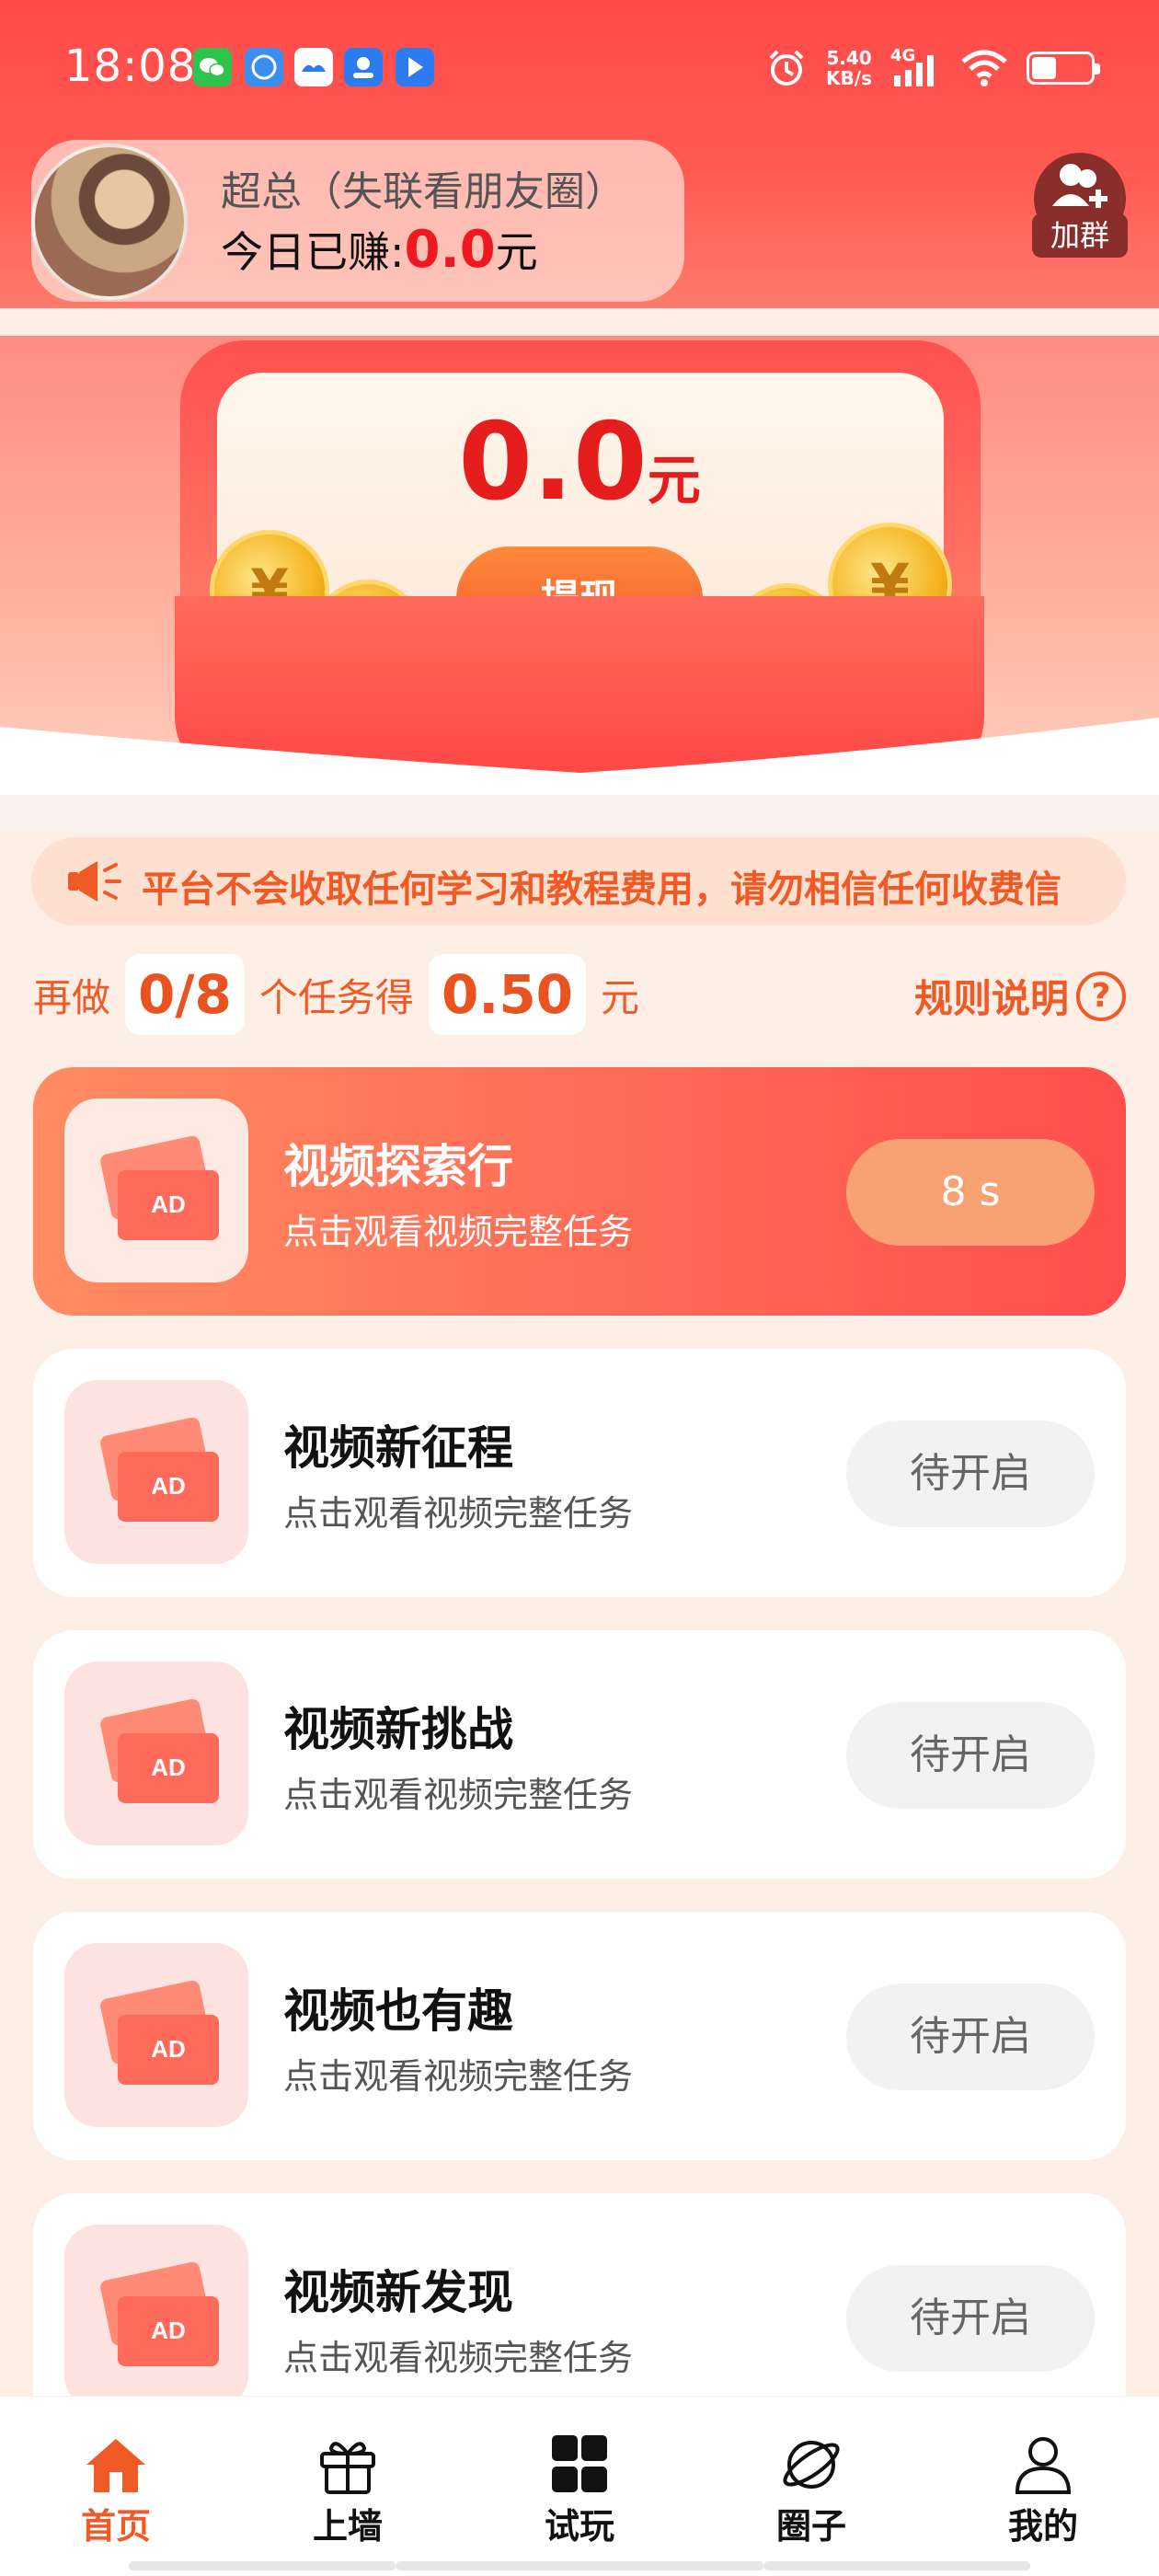 The image size is (1159, 2576). What do you see at coordinates (363, 67) in the screenshot?
I see `id-icon` at bounding box center [363, 67].